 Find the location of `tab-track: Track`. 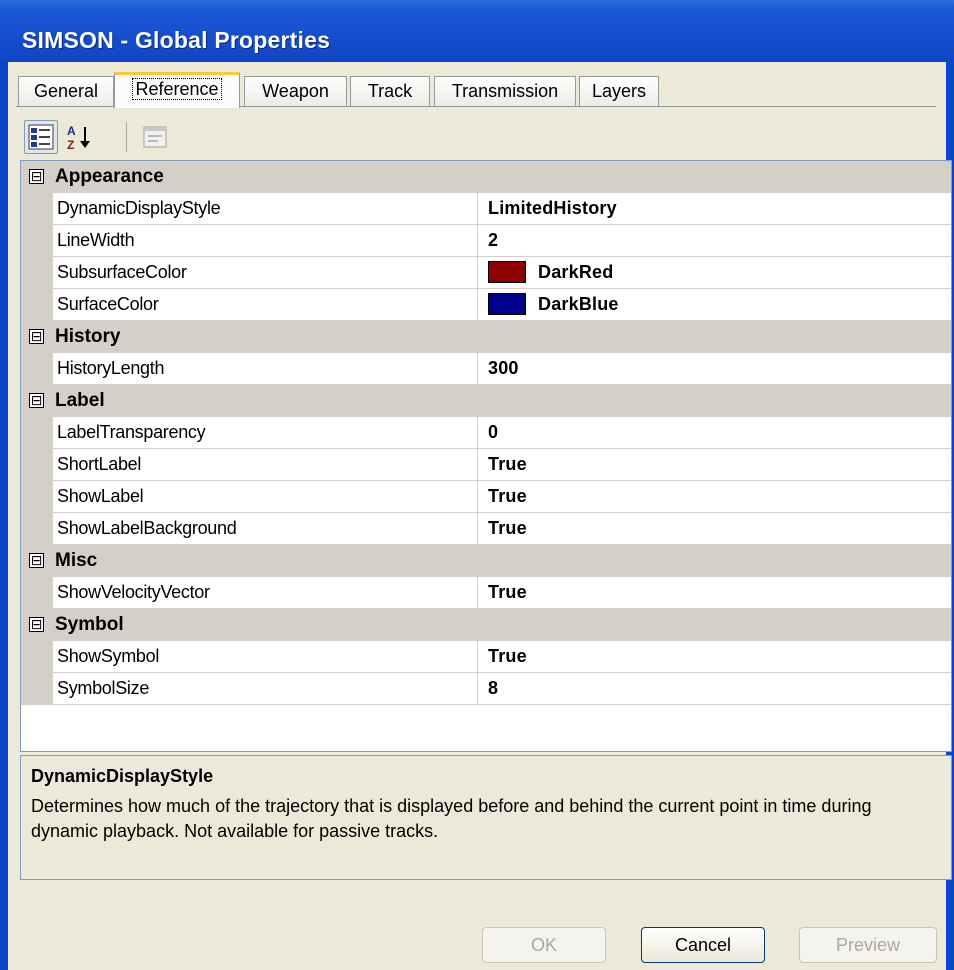

tab-track: Track is located at coordinates (390, 91).